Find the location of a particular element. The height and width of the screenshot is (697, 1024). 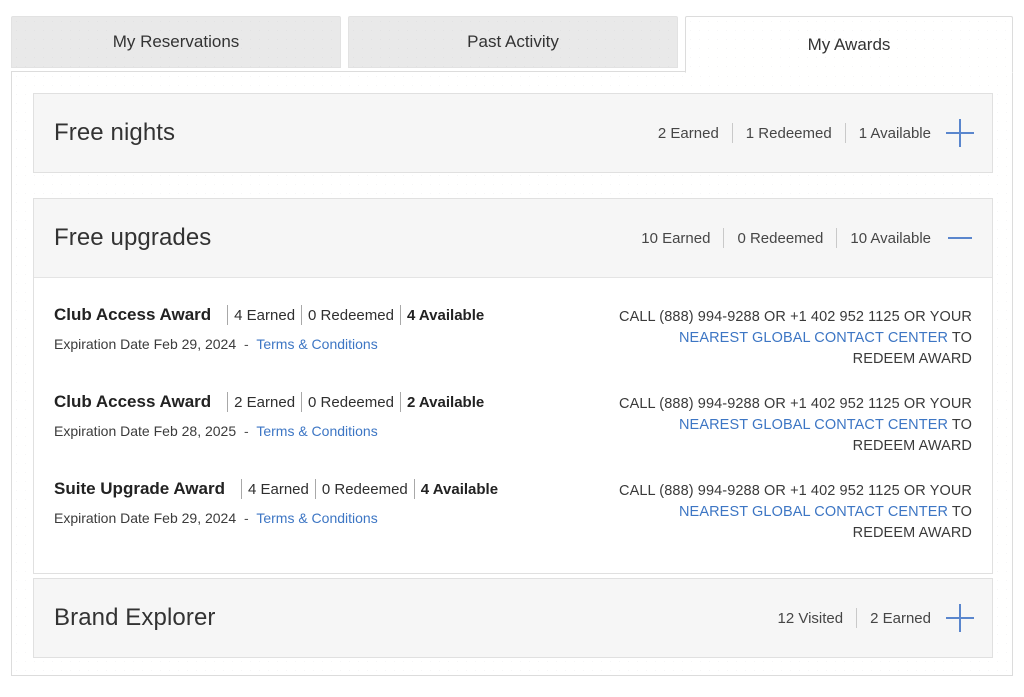

tab-bar: My Reservations Past Activity My Awards is located at coordinates (512, 44).